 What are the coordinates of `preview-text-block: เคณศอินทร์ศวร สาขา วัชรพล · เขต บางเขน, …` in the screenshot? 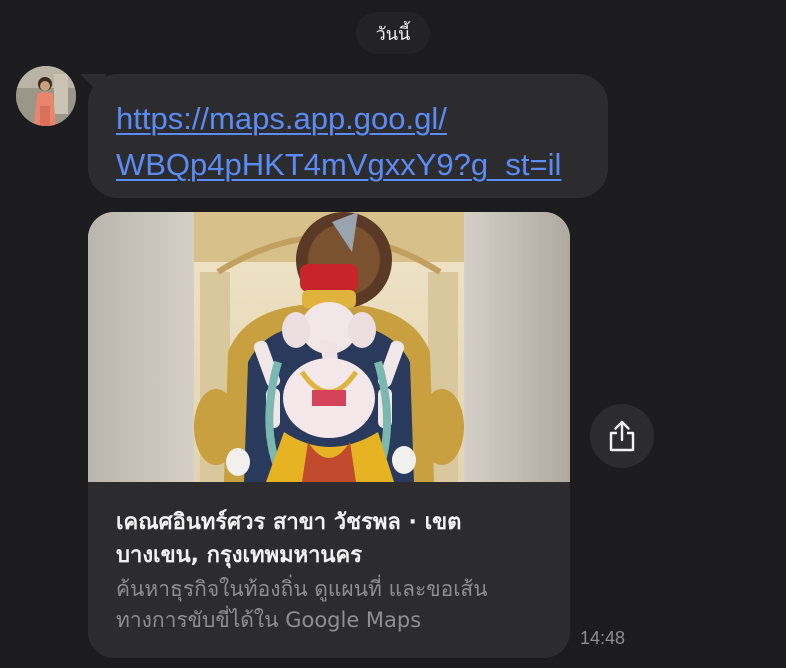 It's located at (331, 571).